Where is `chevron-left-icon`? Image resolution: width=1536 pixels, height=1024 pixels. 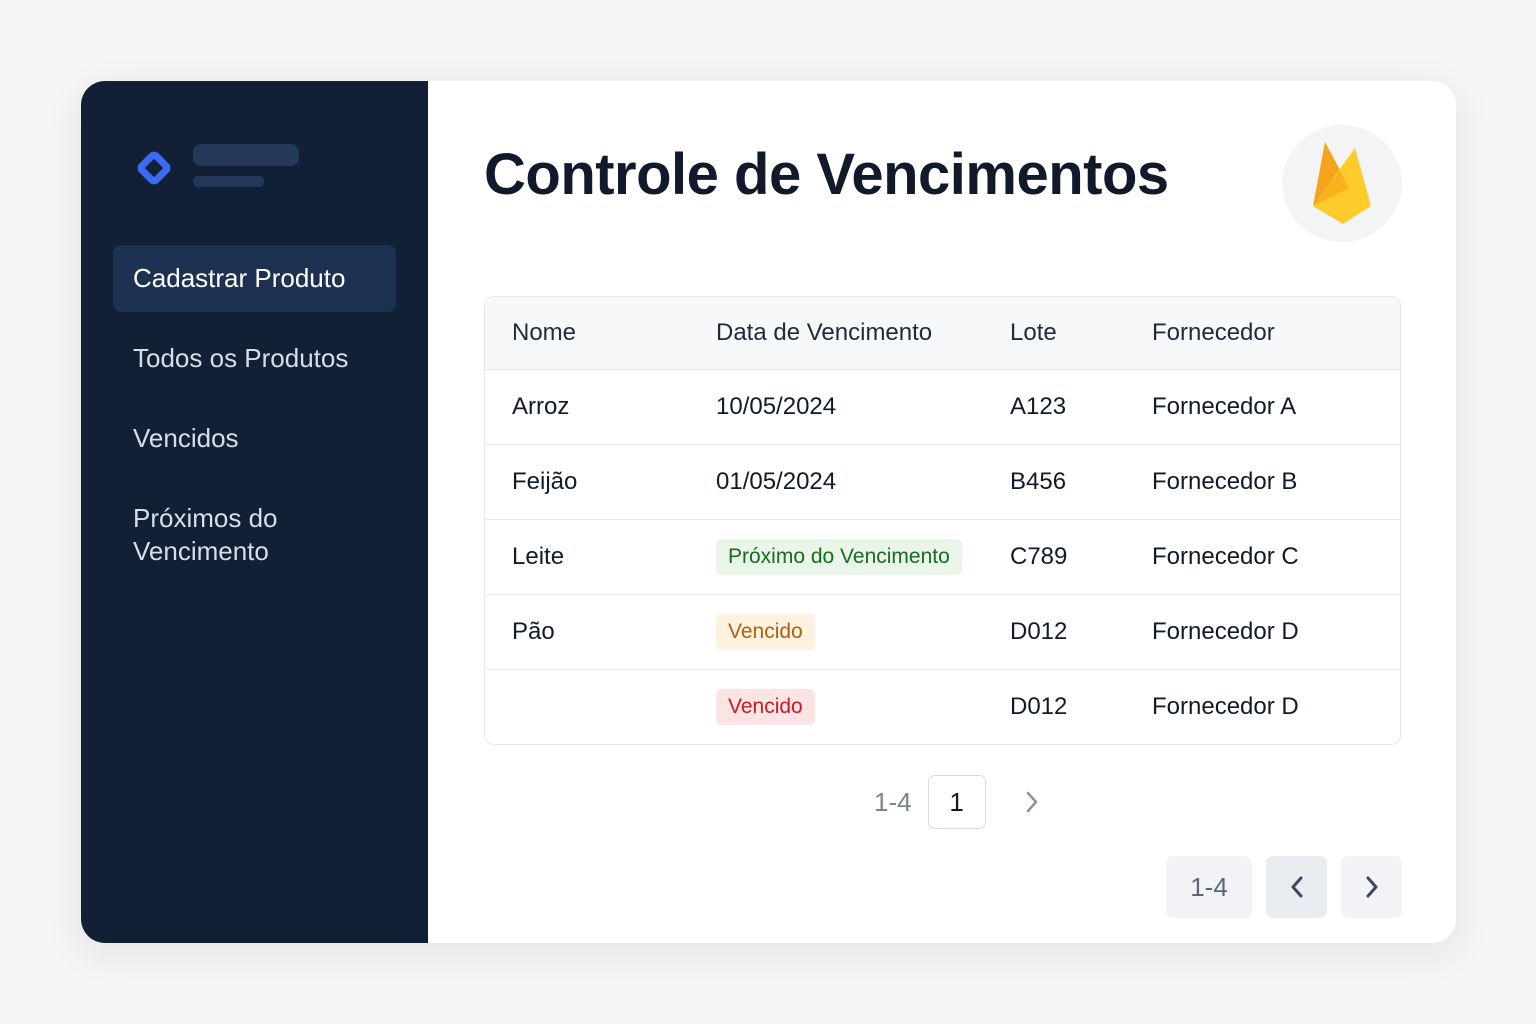
chevron-left-icon is located at coordinates (1296, 887).